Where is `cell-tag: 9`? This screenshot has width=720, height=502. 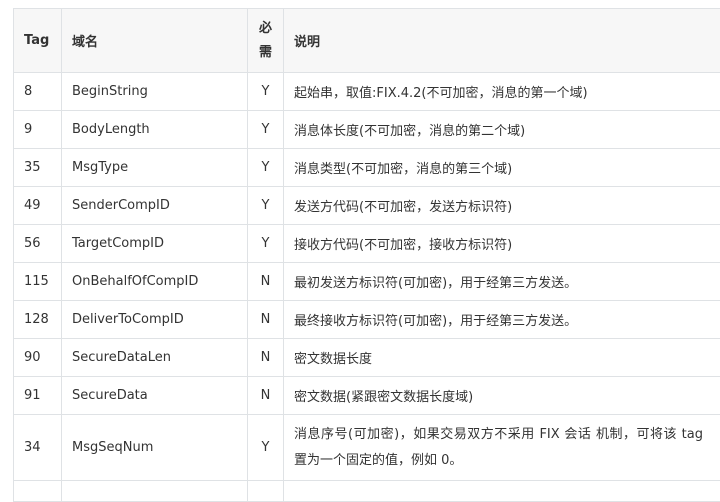
cell-tag: 9 is located at coordinates (38, 130).